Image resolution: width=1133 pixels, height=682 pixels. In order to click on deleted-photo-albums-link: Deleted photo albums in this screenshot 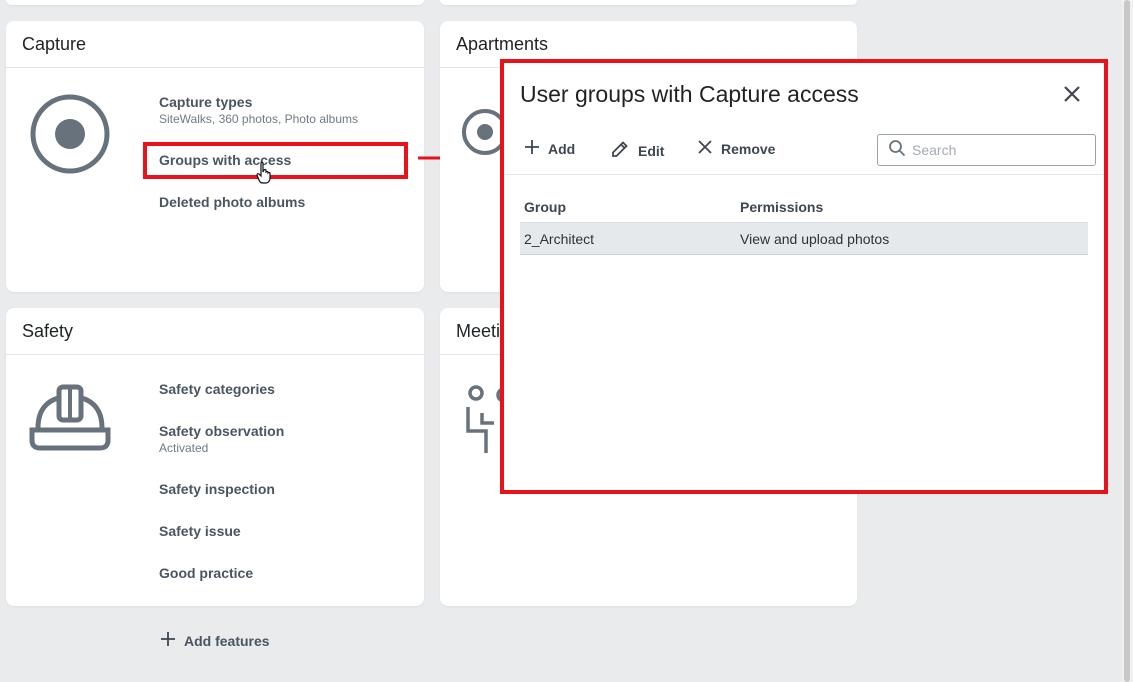, I will do `click(232, 202)`.